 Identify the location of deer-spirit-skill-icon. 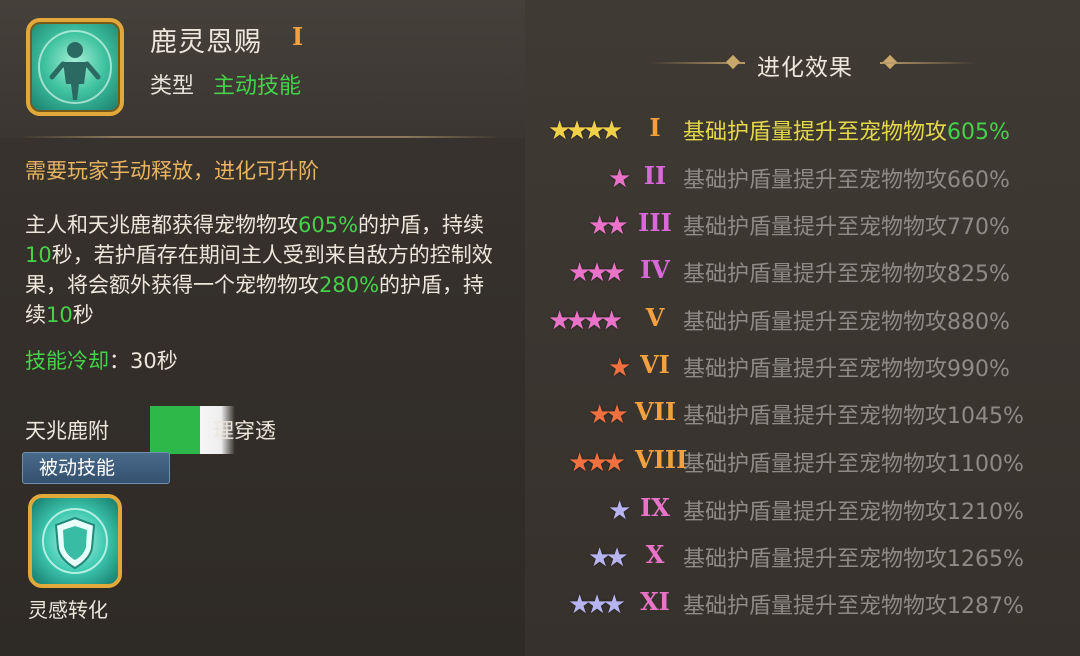
(75, 67).